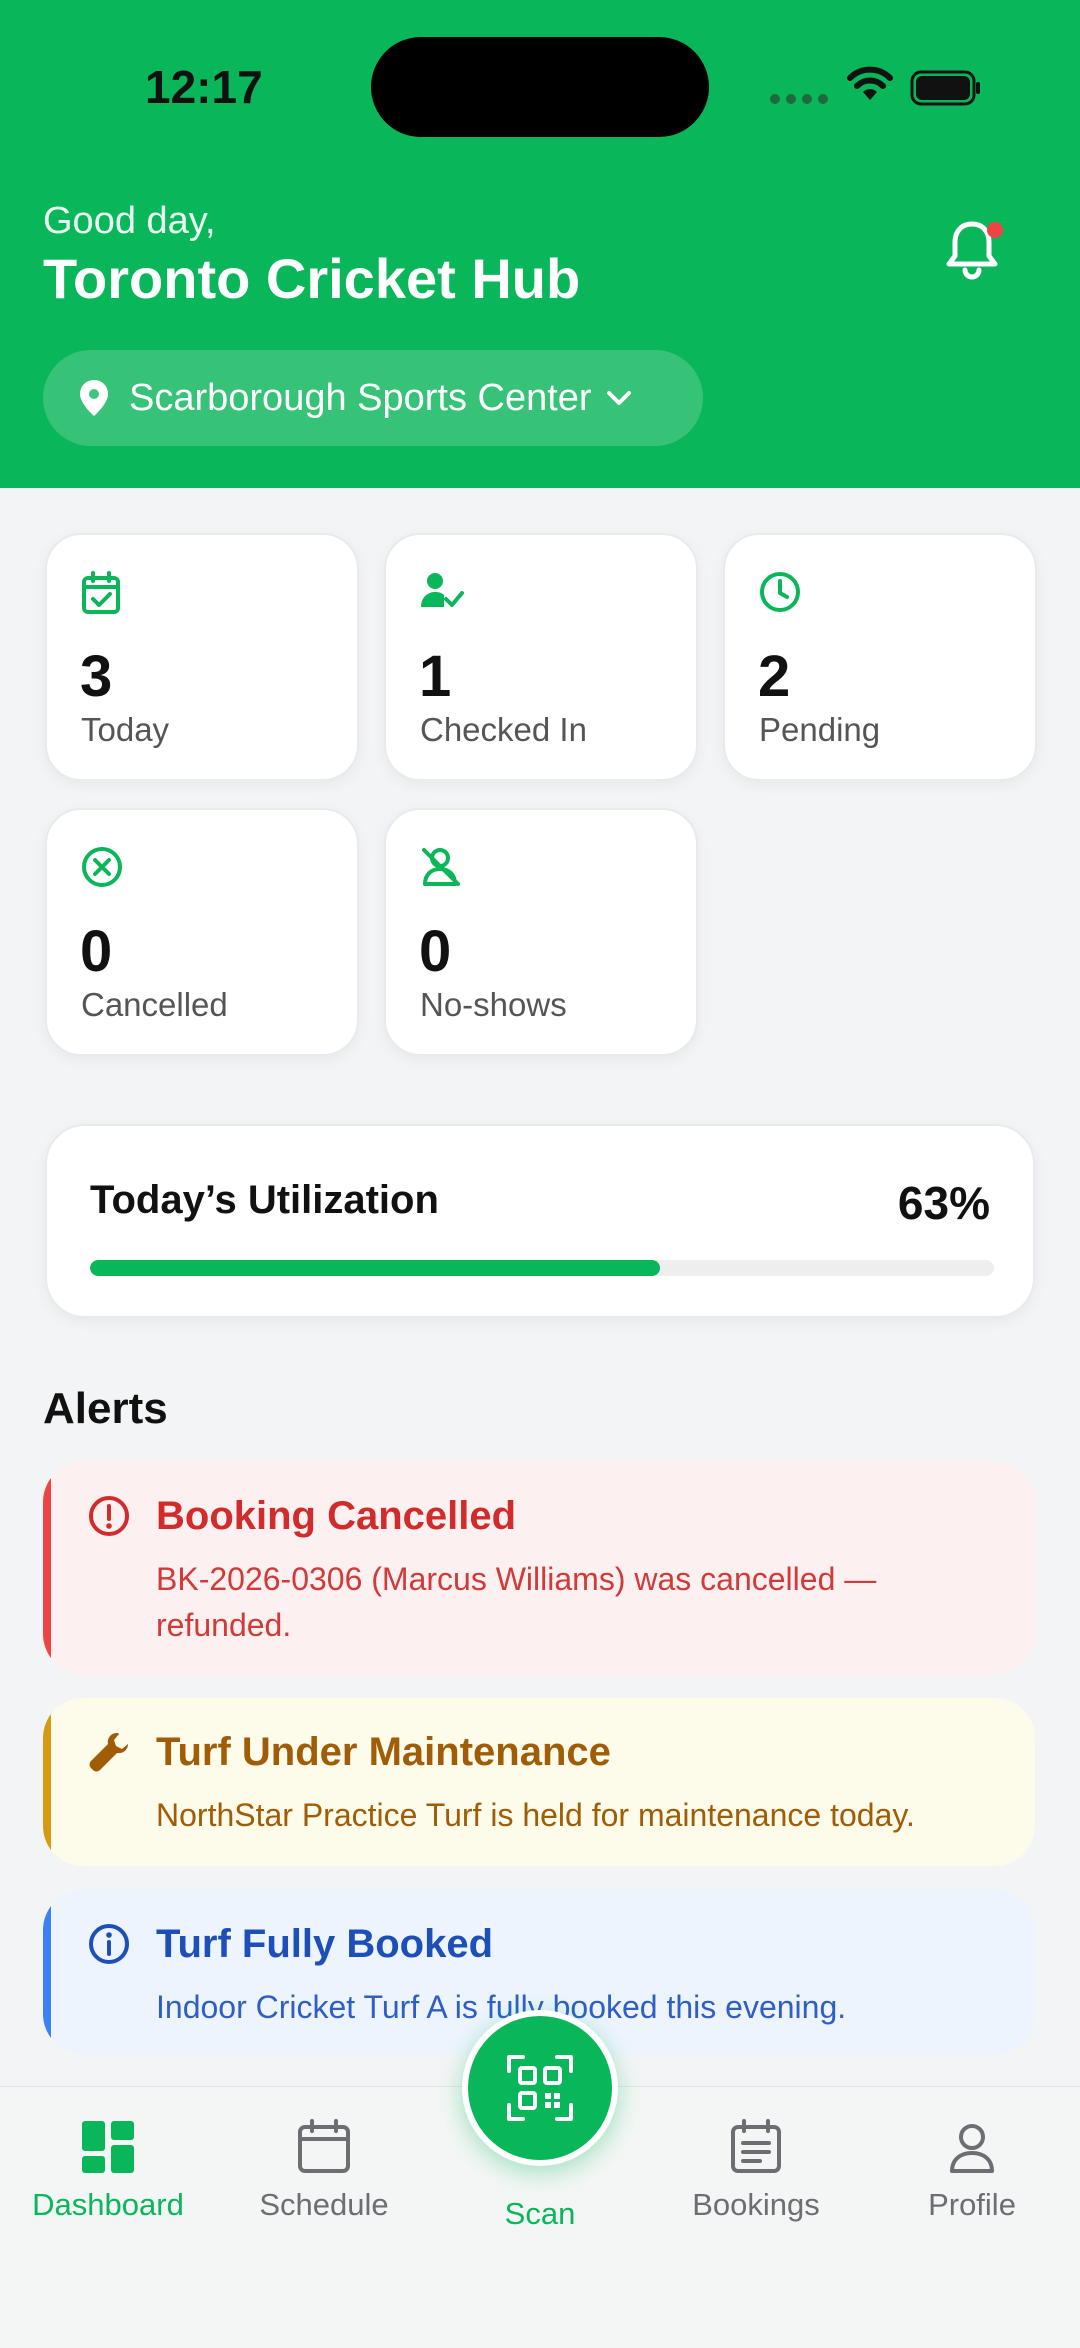 This screenshot has height=2348, width=1080. What do you see at coordinates (108, 2147) in the screenshot?
I see `dashboard-icon` at bounding box center [108, 2147].